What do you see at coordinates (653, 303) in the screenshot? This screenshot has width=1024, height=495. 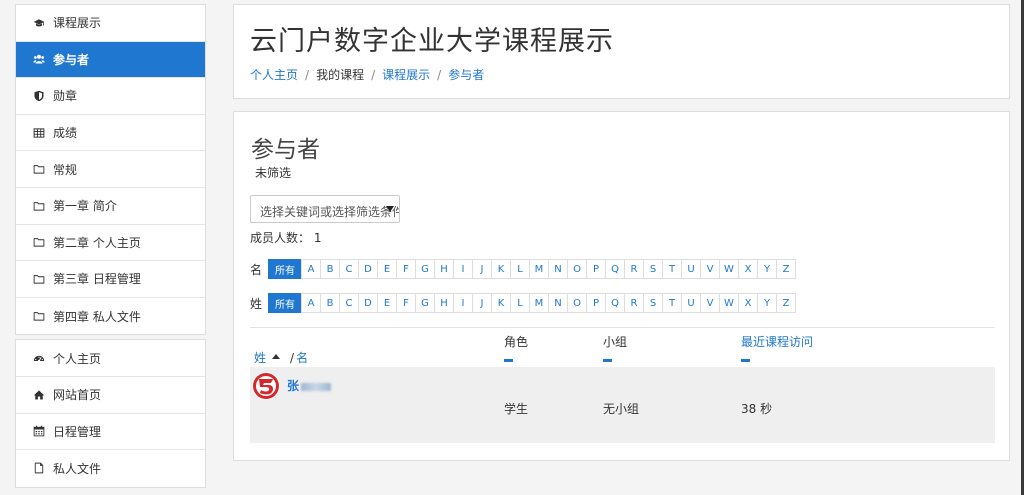 I see `last-name-letter-button: S` at bounding box center [653, 303].